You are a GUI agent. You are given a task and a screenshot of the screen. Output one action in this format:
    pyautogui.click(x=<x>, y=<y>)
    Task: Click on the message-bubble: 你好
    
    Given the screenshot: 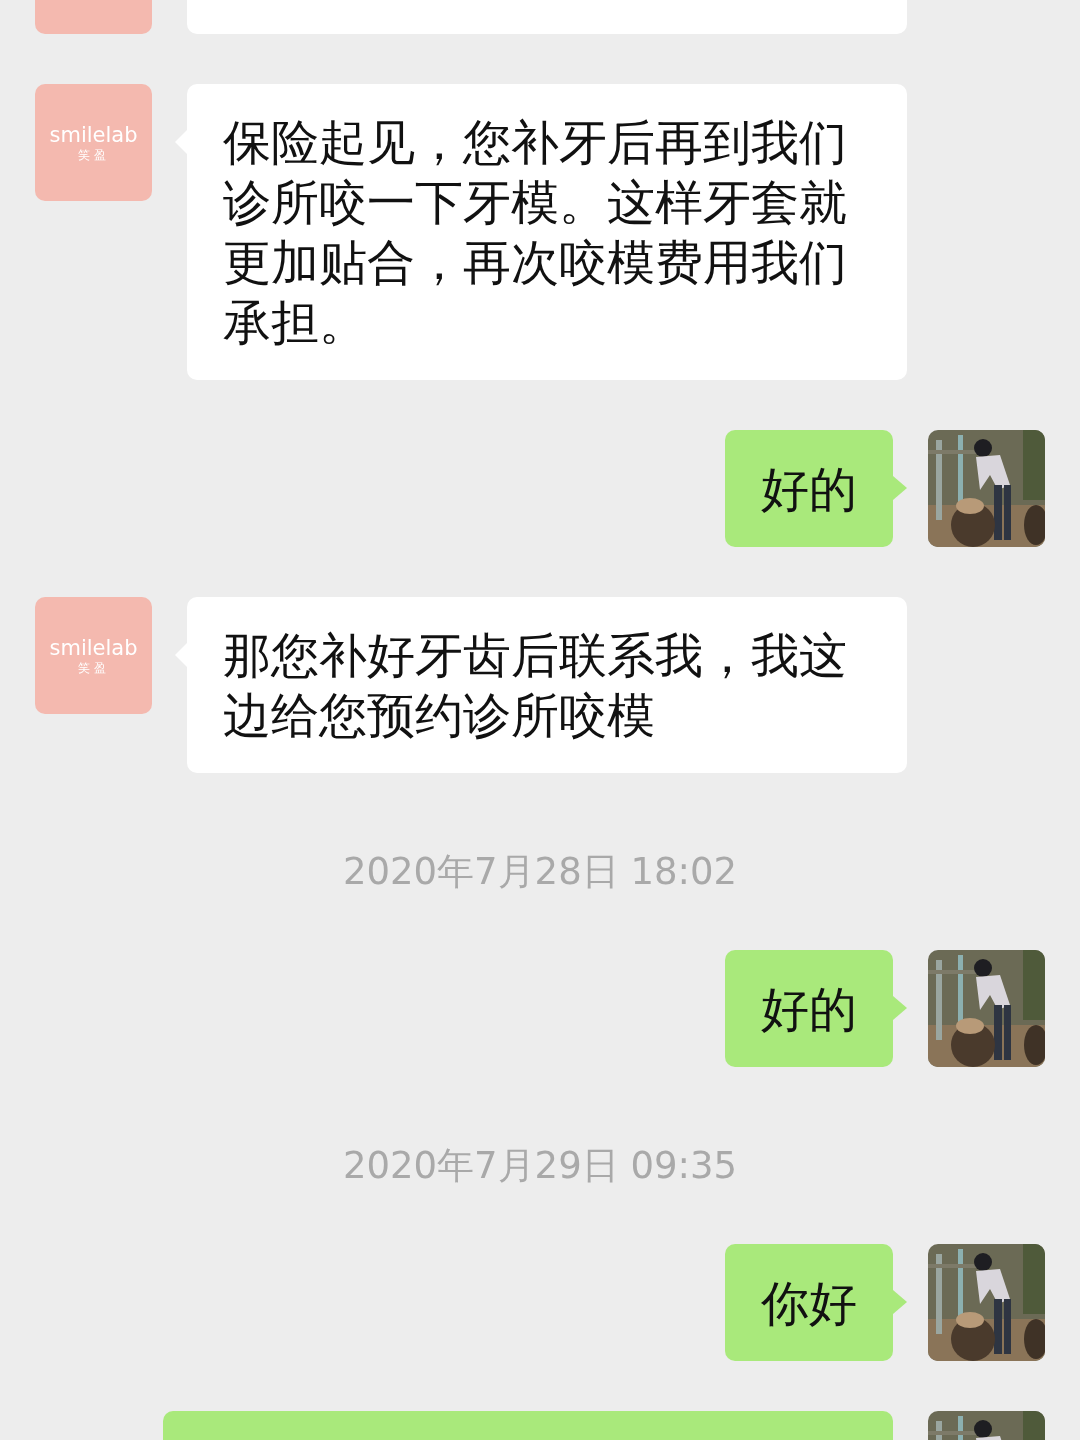 What is the action you would take?
    pyautogui.click(x=816, y=1302)
    